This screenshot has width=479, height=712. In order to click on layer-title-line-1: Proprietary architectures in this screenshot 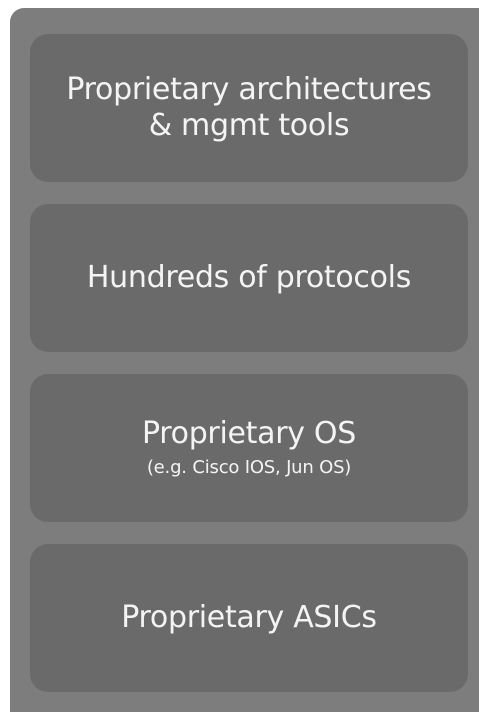, I will do `click(249, 89)`.